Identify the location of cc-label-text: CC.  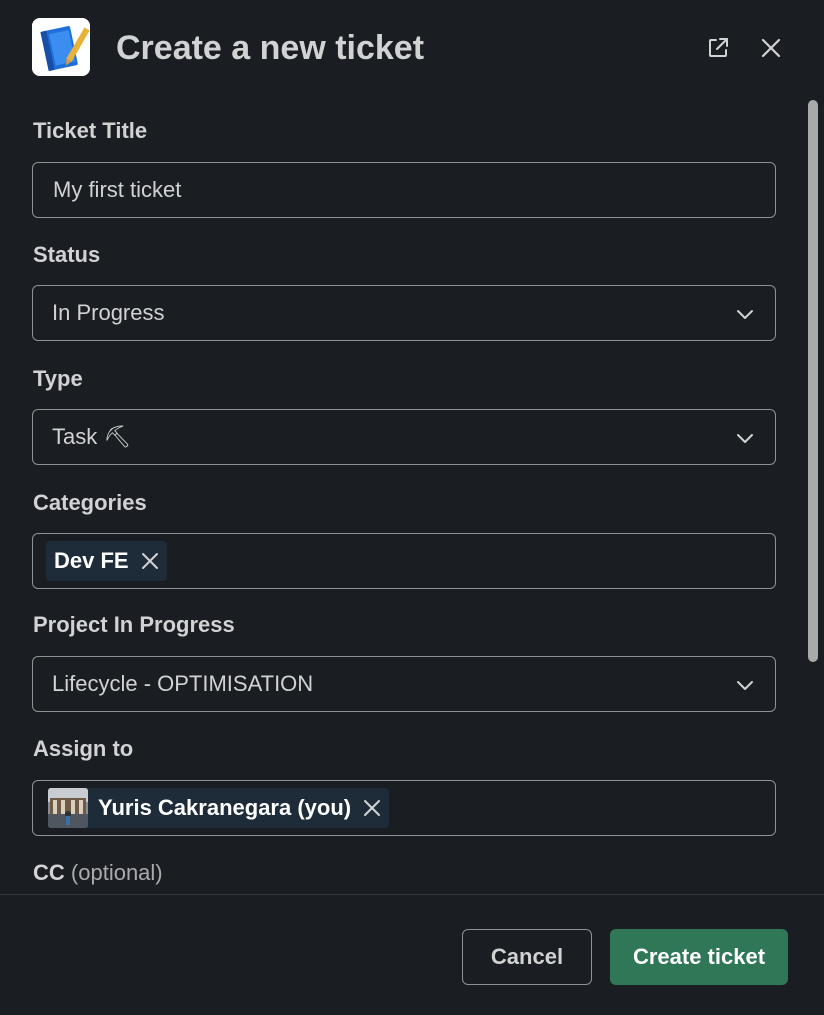
(49, 872).